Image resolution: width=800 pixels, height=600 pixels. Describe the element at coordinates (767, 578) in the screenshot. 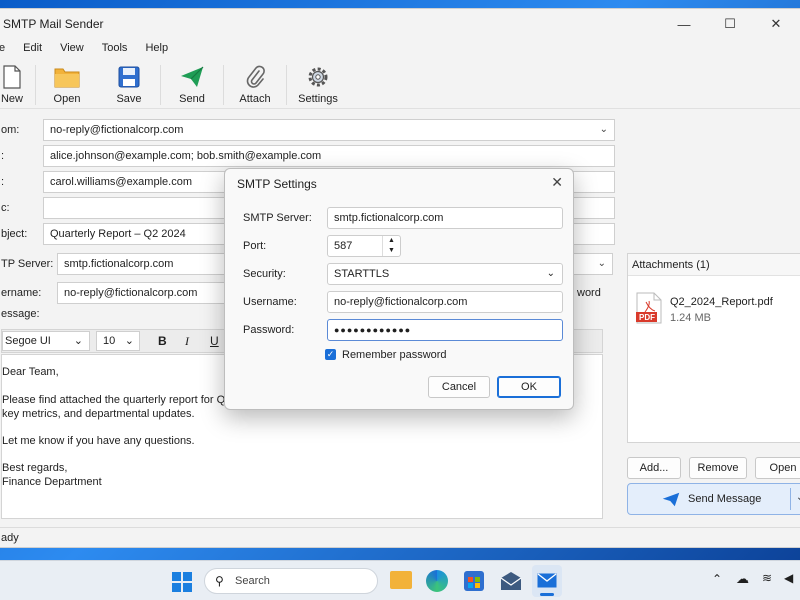

I see `wifi-icon: ≋` at that location.